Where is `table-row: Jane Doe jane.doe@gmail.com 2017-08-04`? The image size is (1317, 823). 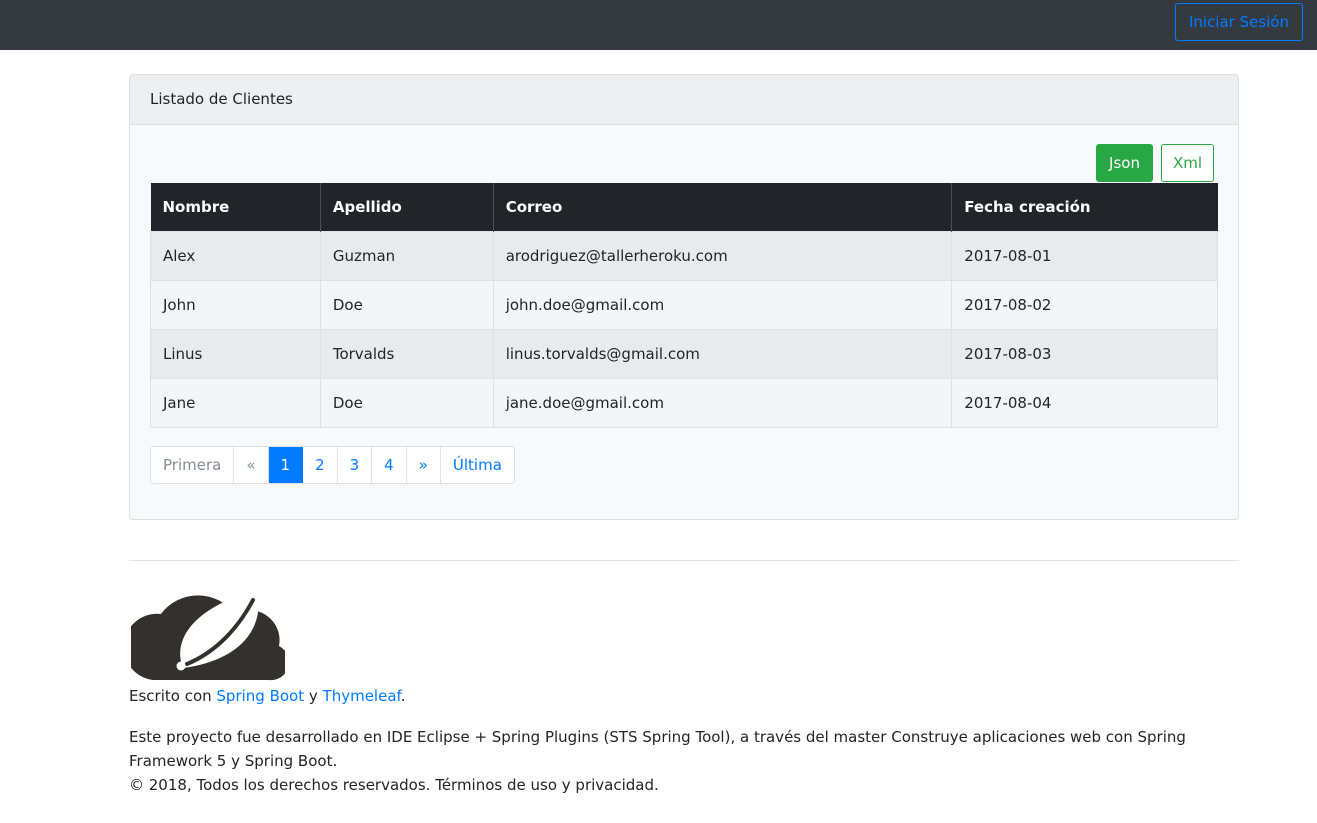
table-row: Jane Doe jane.doe@gmail.com 2017-08-04 is located at coordinates (684, 402).